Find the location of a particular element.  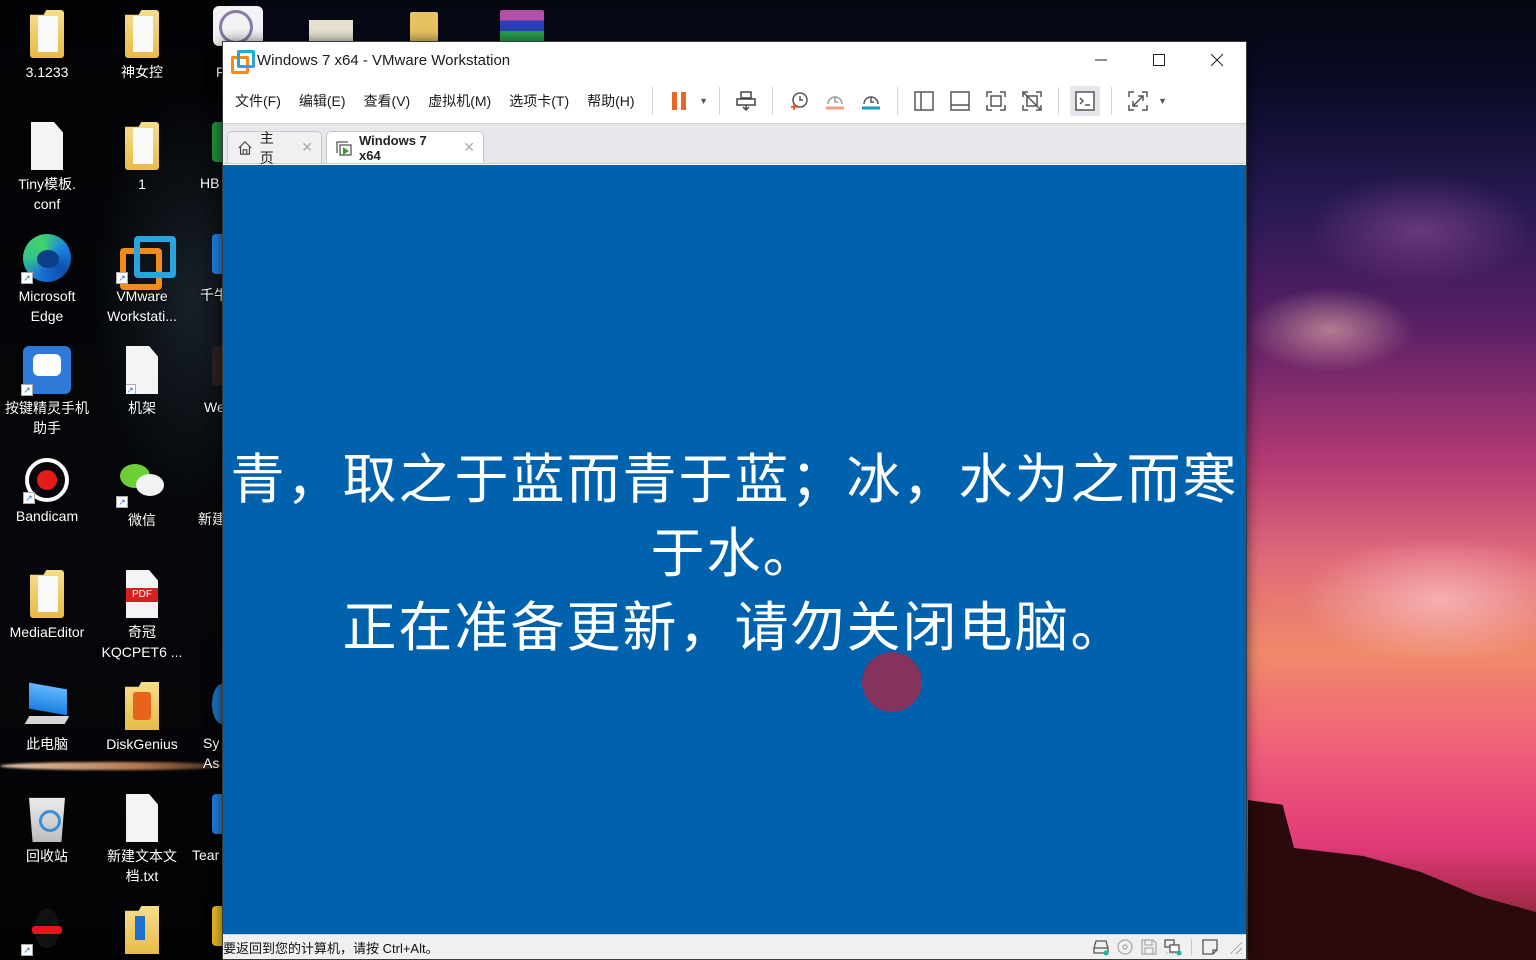

menu-toolbar: 文件(F) 编辑(E) 查看(V) 虚拟机(M) 选项卡(T) 帮助(H) ▼ is located at coordinates (734, 101).